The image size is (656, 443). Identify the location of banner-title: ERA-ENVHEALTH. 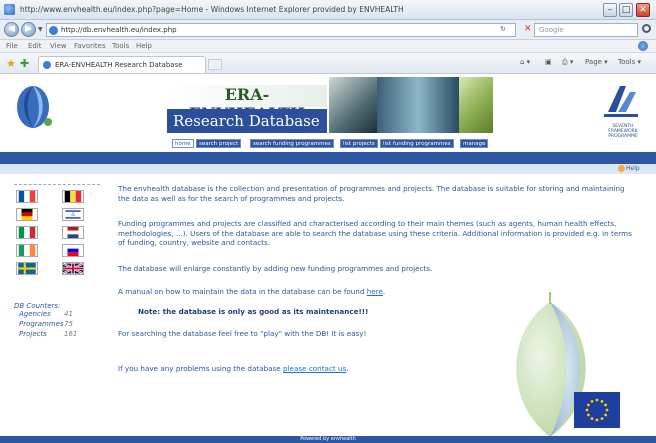
(247, 104).